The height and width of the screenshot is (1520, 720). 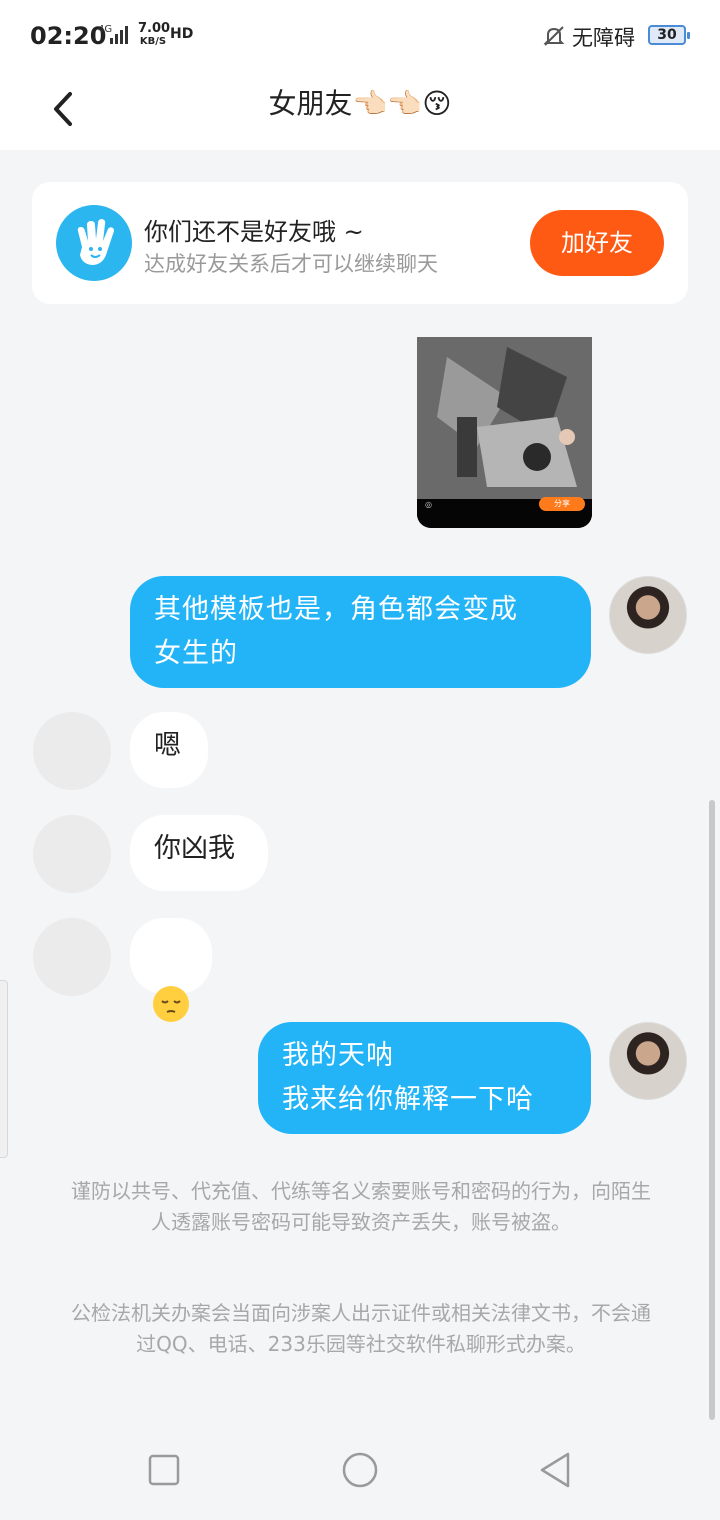 I want to click on image-message: ◎ 分享, so click(x=504, y=432).